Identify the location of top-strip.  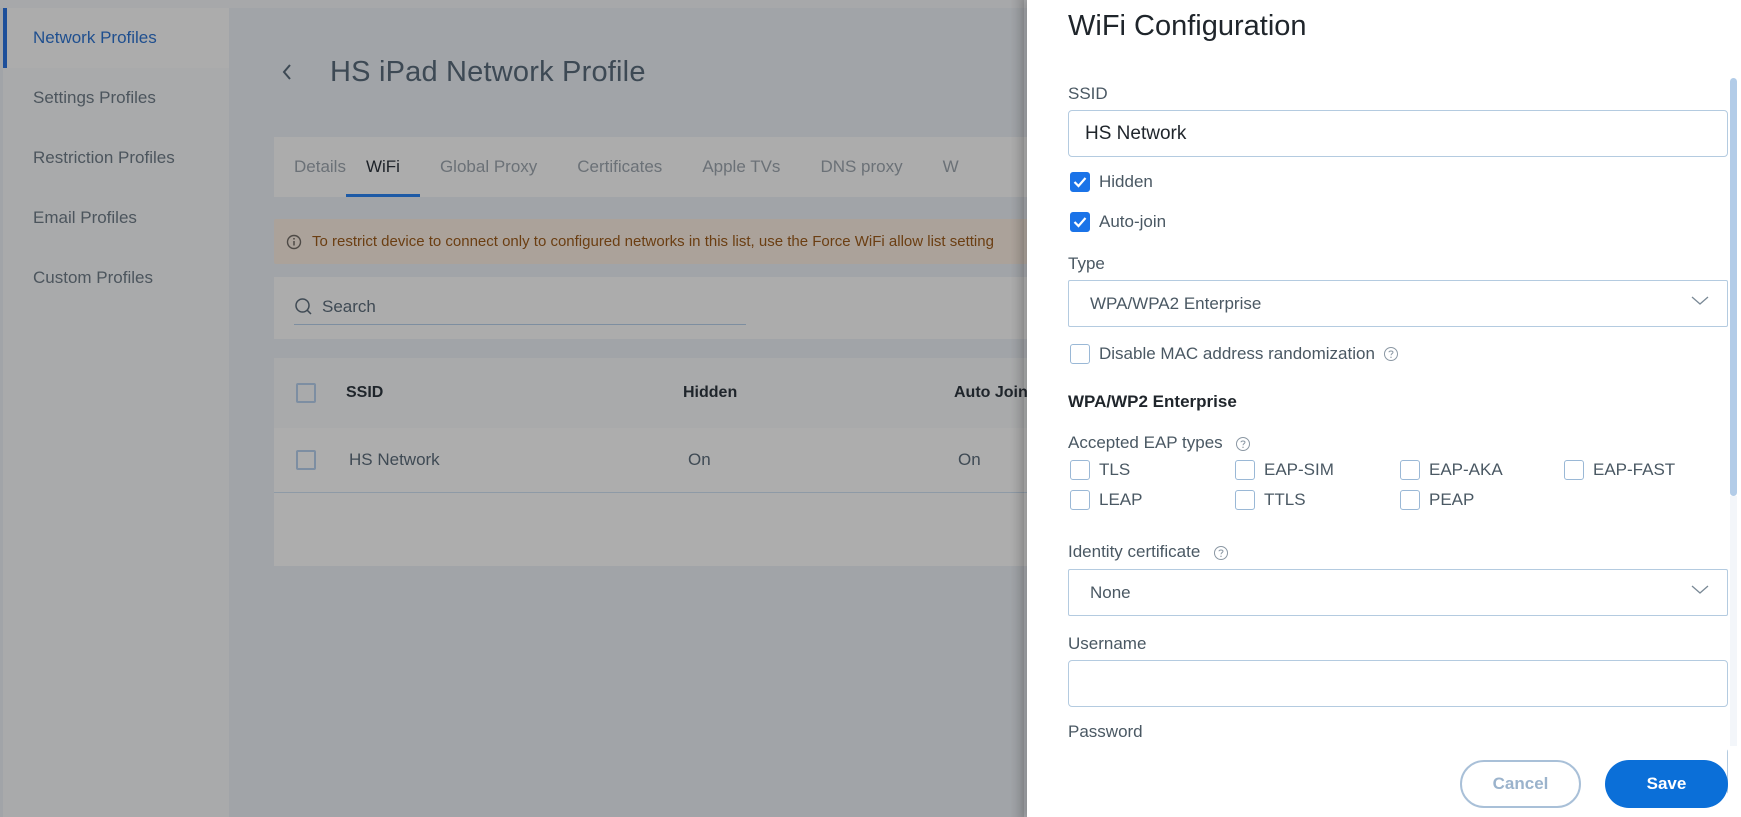
(515, 4).